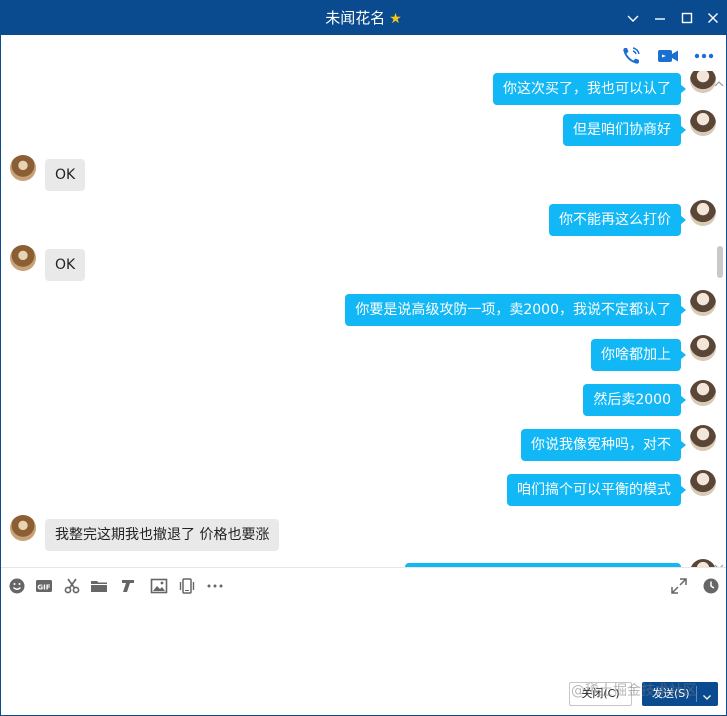  Describe the element at coordinates (660, 18) in the screenshot. I see `minimize-icon` at that location.